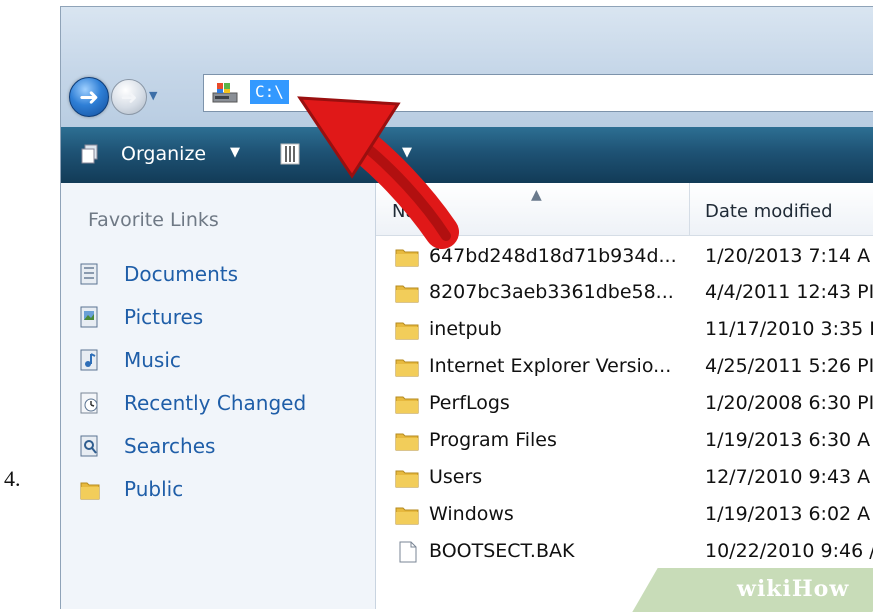 This screenshot has width=873, height=612. I want to click on command-toolbar: Organize ▼ ▼, so click(467, 155).